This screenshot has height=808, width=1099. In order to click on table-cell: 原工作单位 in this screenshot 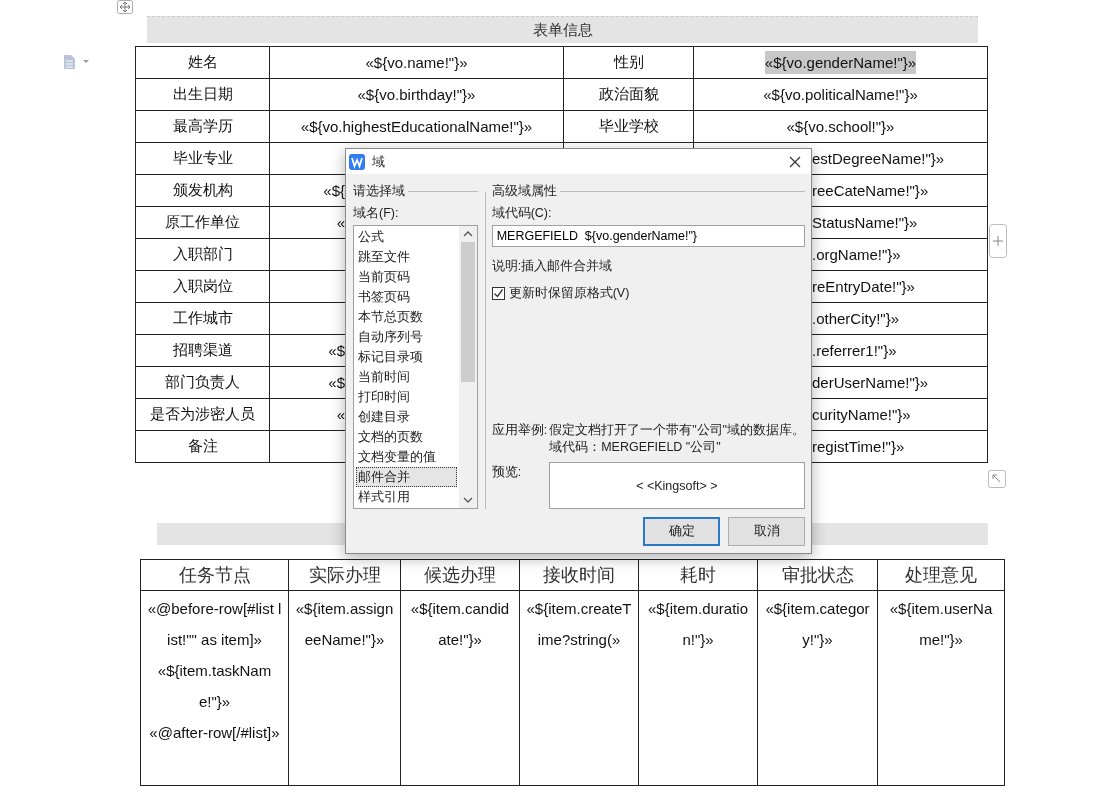, I will do `click(202, 222)`.